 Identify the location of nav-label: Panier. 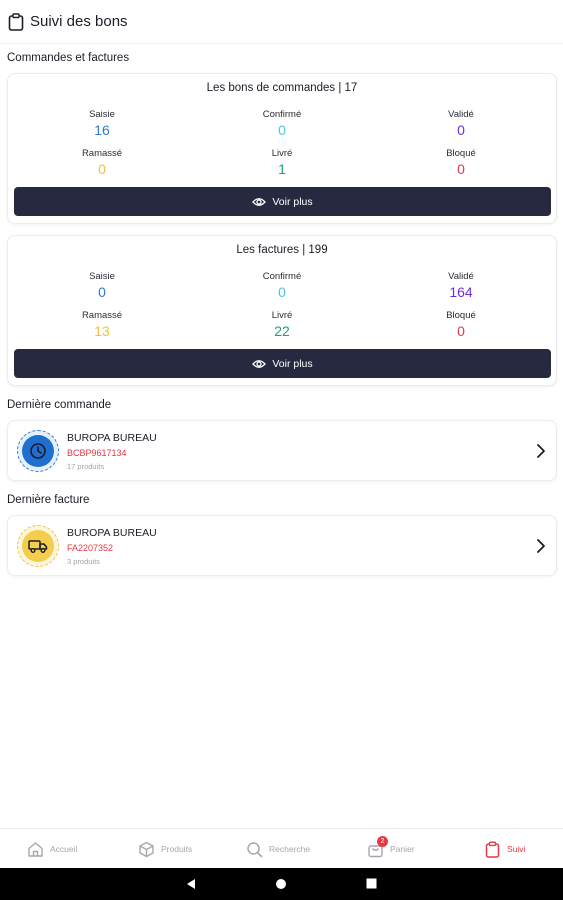
(402, 849).